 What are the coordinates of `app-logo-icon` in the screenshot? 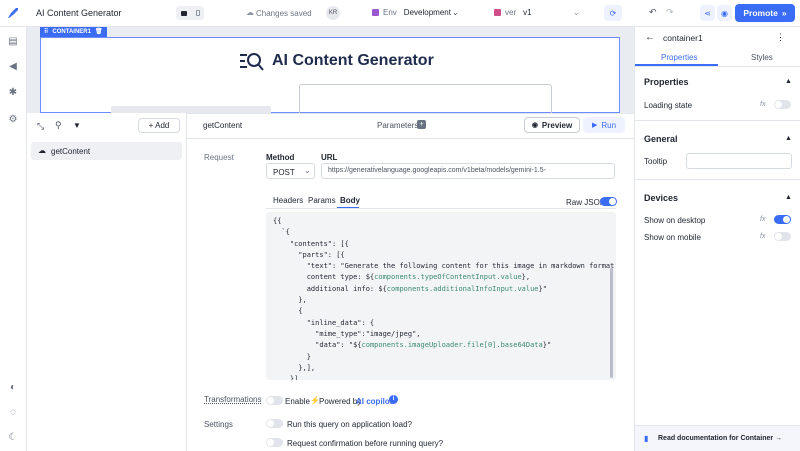 It's located at (13, 13).